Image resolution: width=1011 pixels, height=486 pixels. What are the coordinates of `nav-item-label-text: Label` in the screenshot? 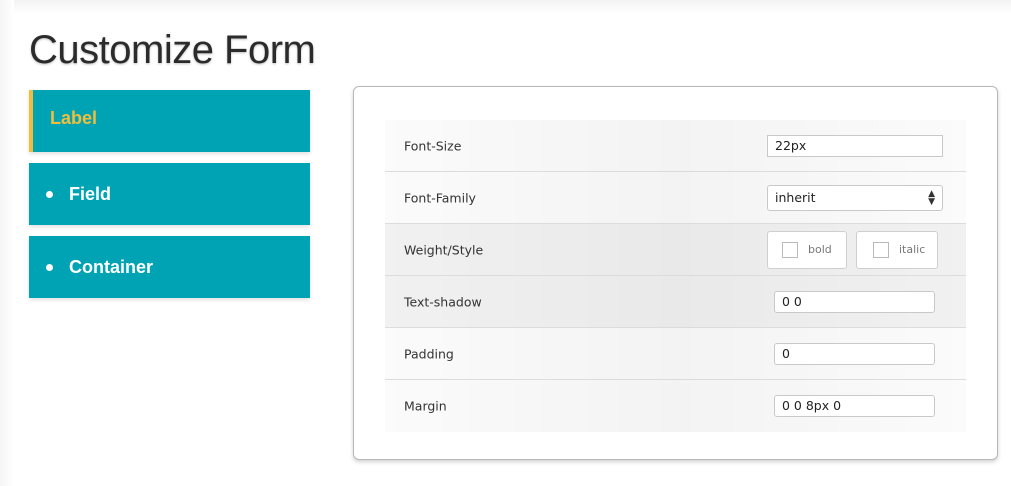 It's located at (74, 118).